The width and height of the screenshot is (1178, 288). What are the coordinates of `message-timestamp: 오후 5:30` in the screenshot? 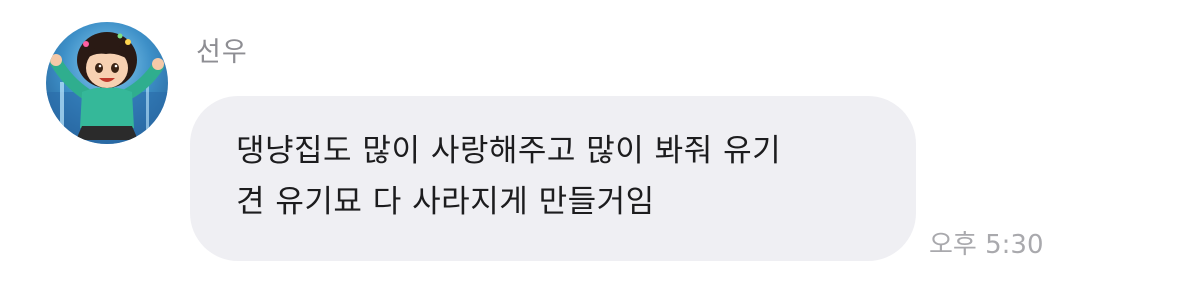 It's located at (986, 245).